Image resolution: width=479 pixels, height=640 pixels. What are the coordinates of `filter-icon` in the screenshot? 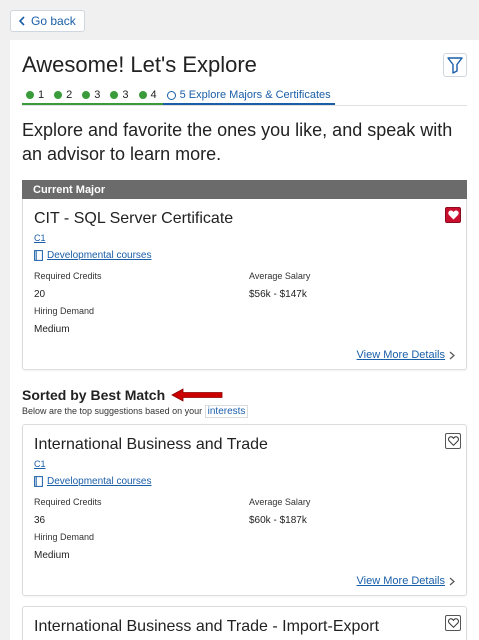 It's located at (455, 65).